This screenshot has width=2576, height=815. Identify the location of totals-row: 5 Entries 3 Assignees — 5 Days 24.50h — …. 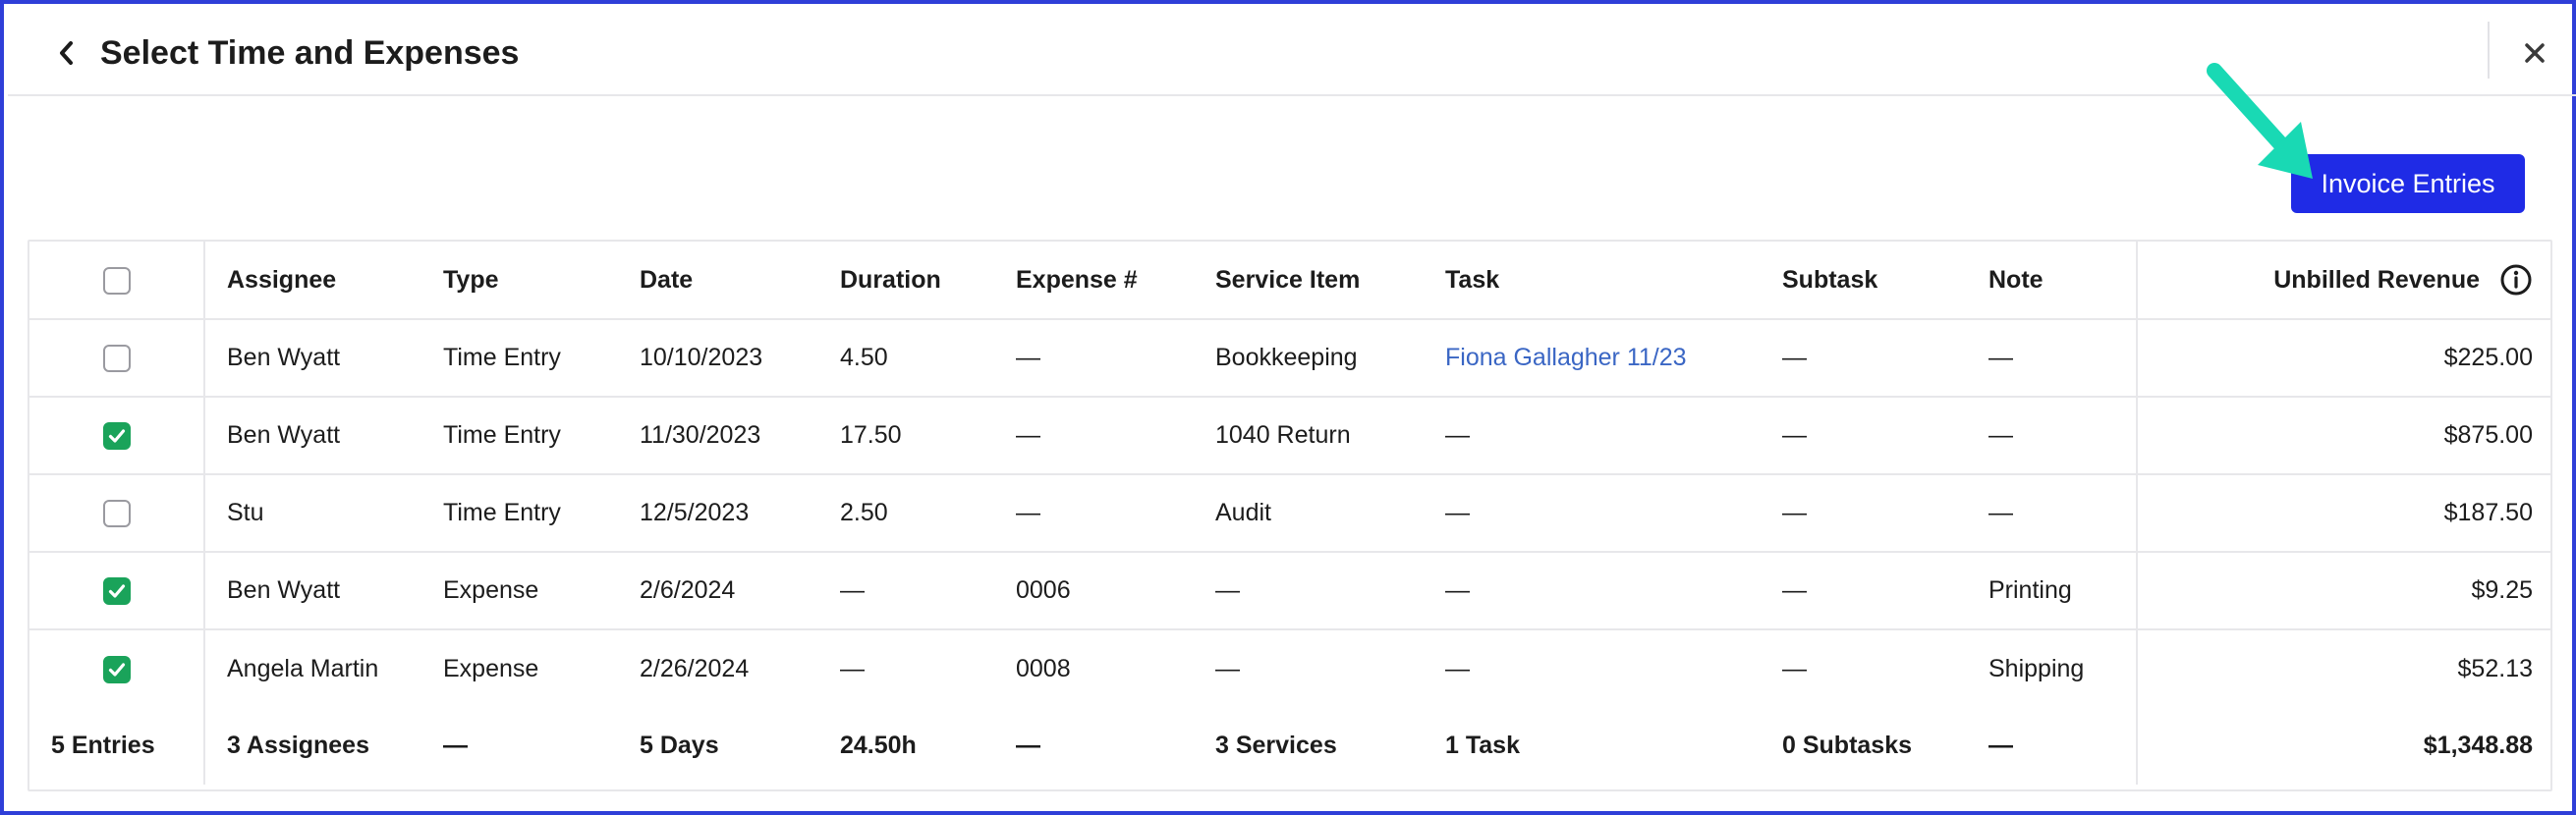
(1290, 746).